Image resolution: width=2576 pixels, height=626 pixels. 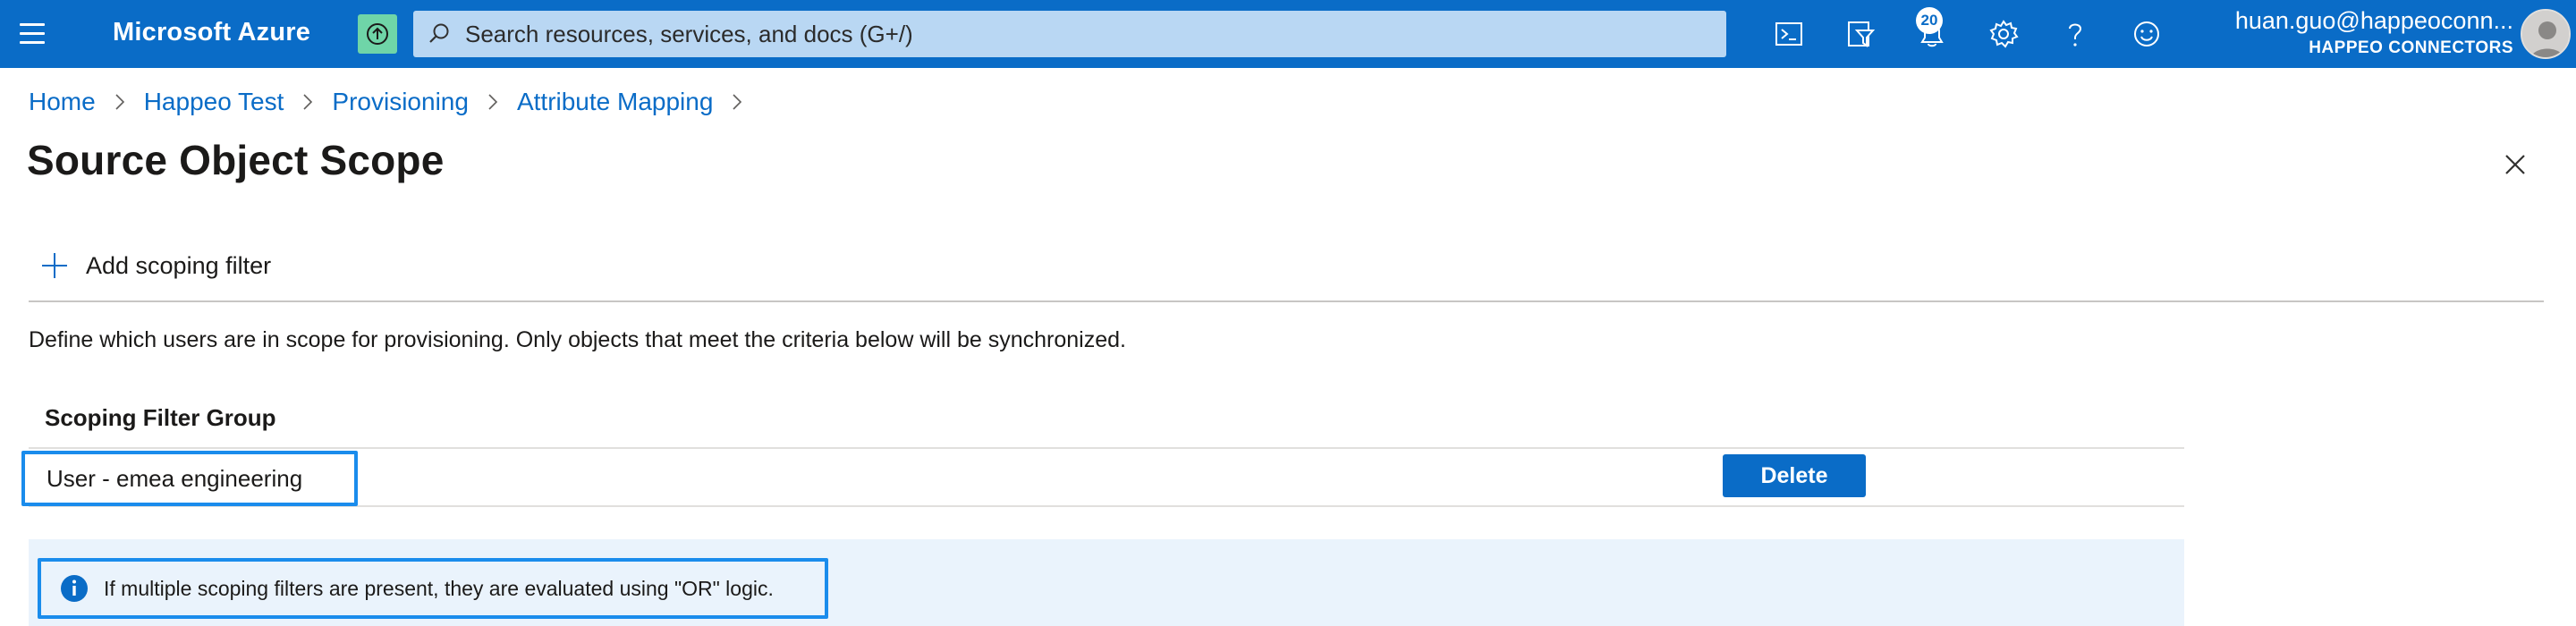 I want to click on close-icon, so click(x=2515, y=165).